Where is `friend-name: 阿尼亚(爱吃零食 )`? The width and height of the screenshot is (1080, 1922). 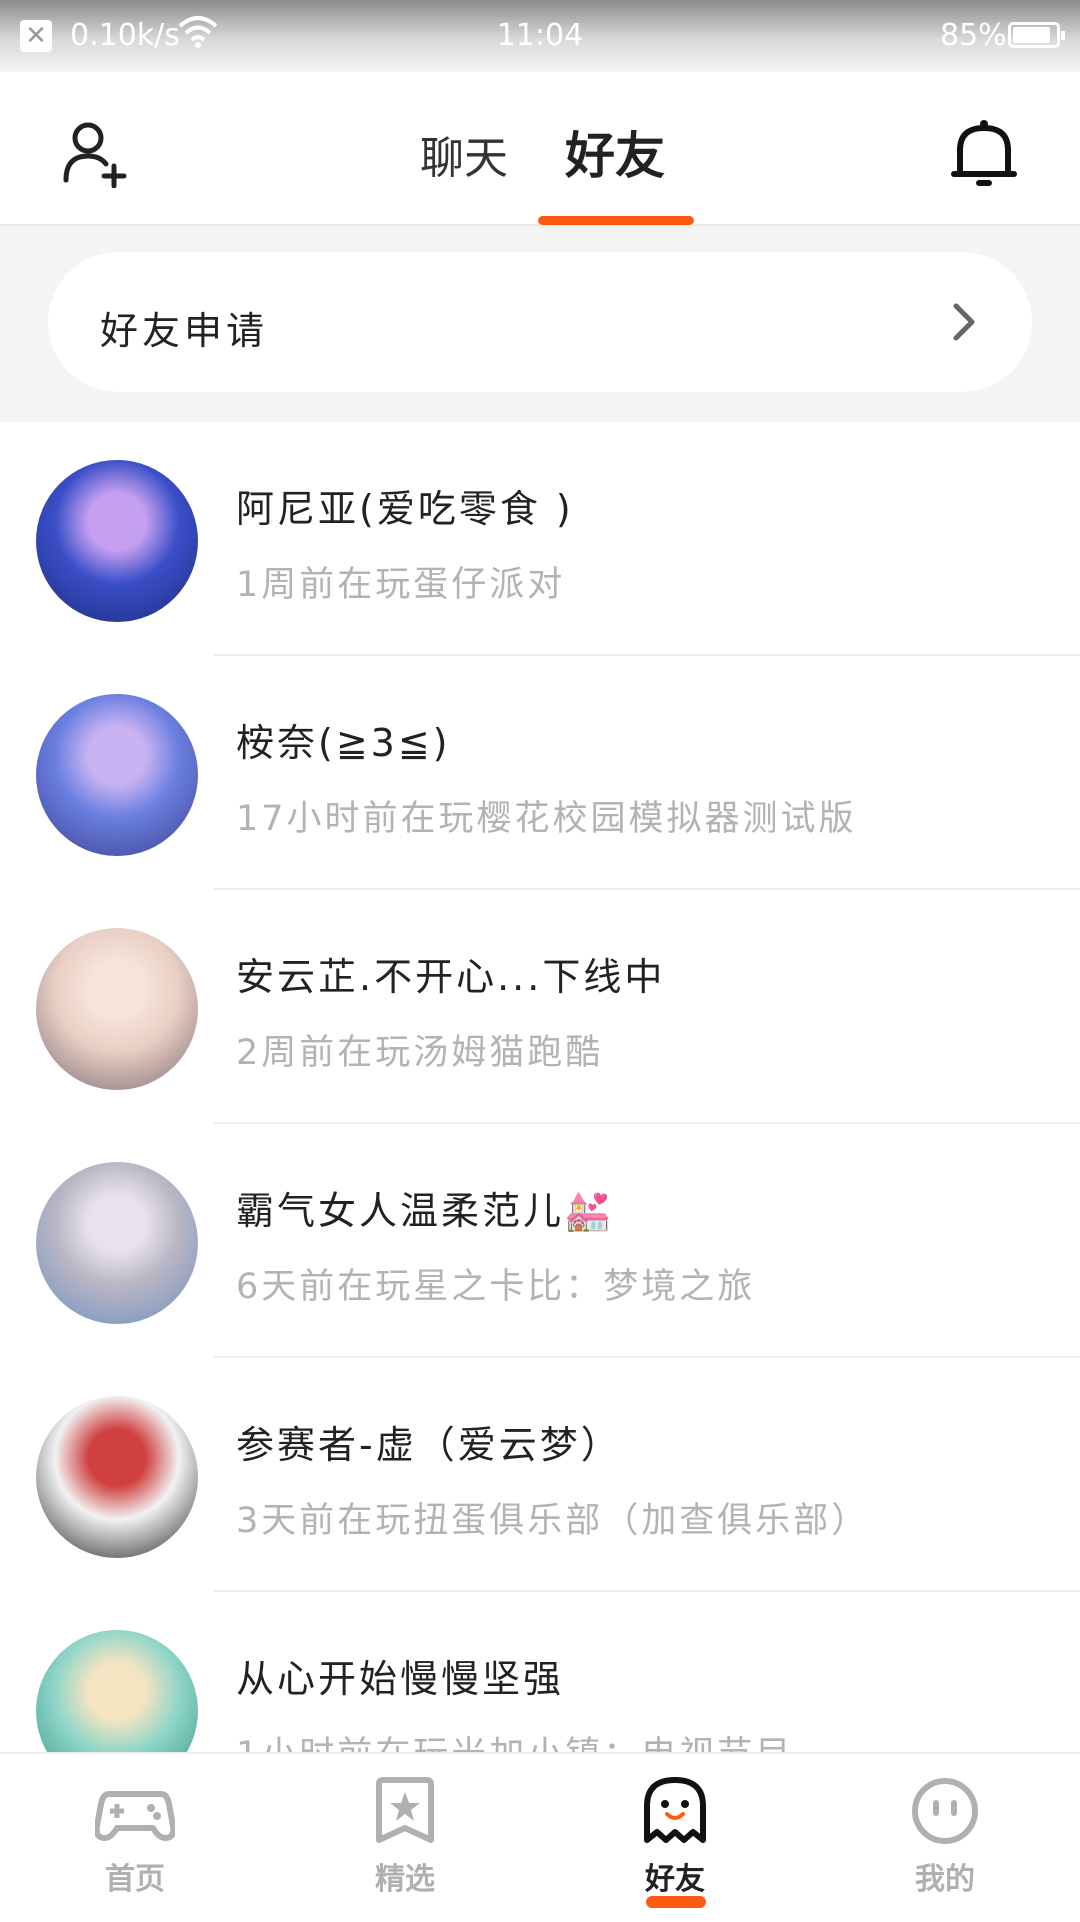
friend-name: 阿尼亚(爱吃零食 ) is located at coordinates (405, 509).